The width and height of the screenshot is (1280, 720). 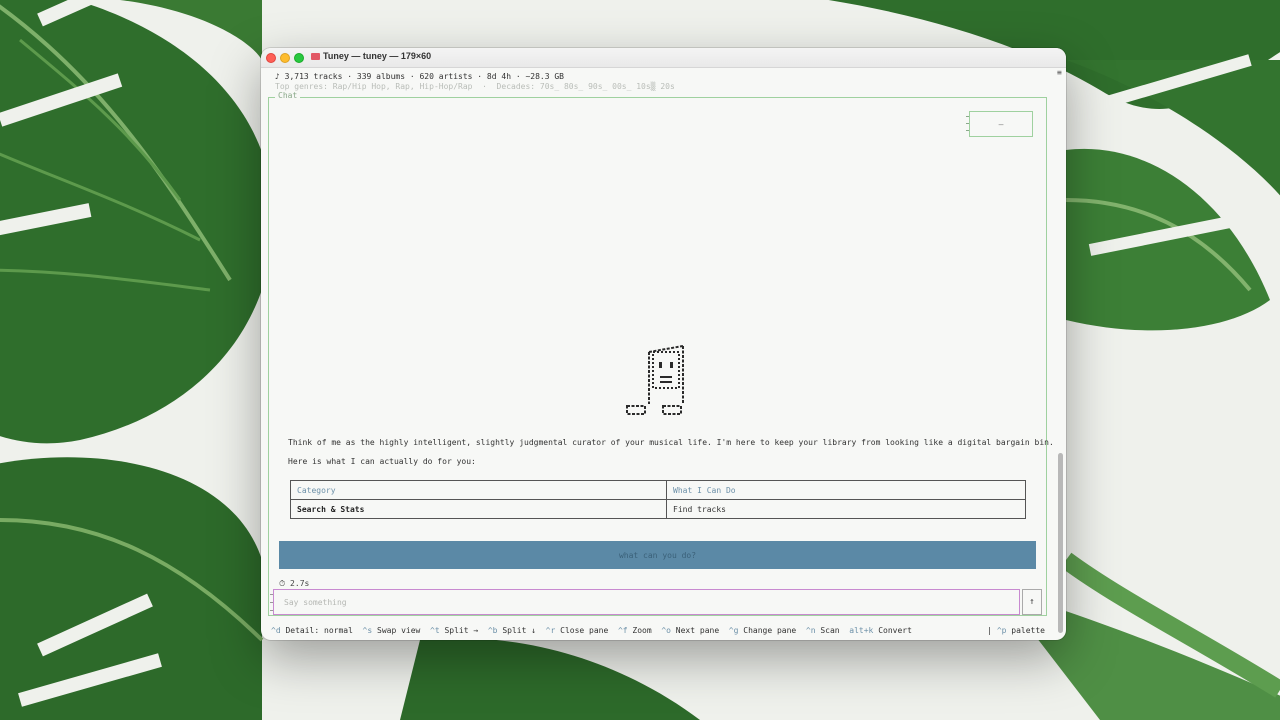 What do you see at coordinates (550, 630) in the screenshot?
I see `shortcut-key: ^r` at bounding box center [550, 630].